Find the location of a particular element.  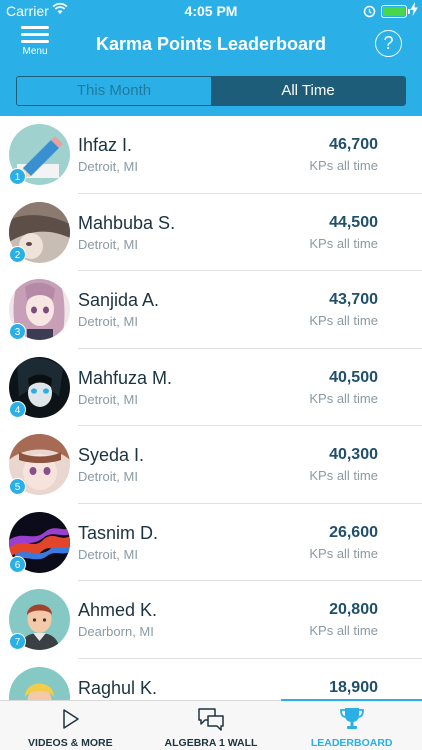

tab-leaderboard: LEADERBOARD is located at coordinates (351, 724).